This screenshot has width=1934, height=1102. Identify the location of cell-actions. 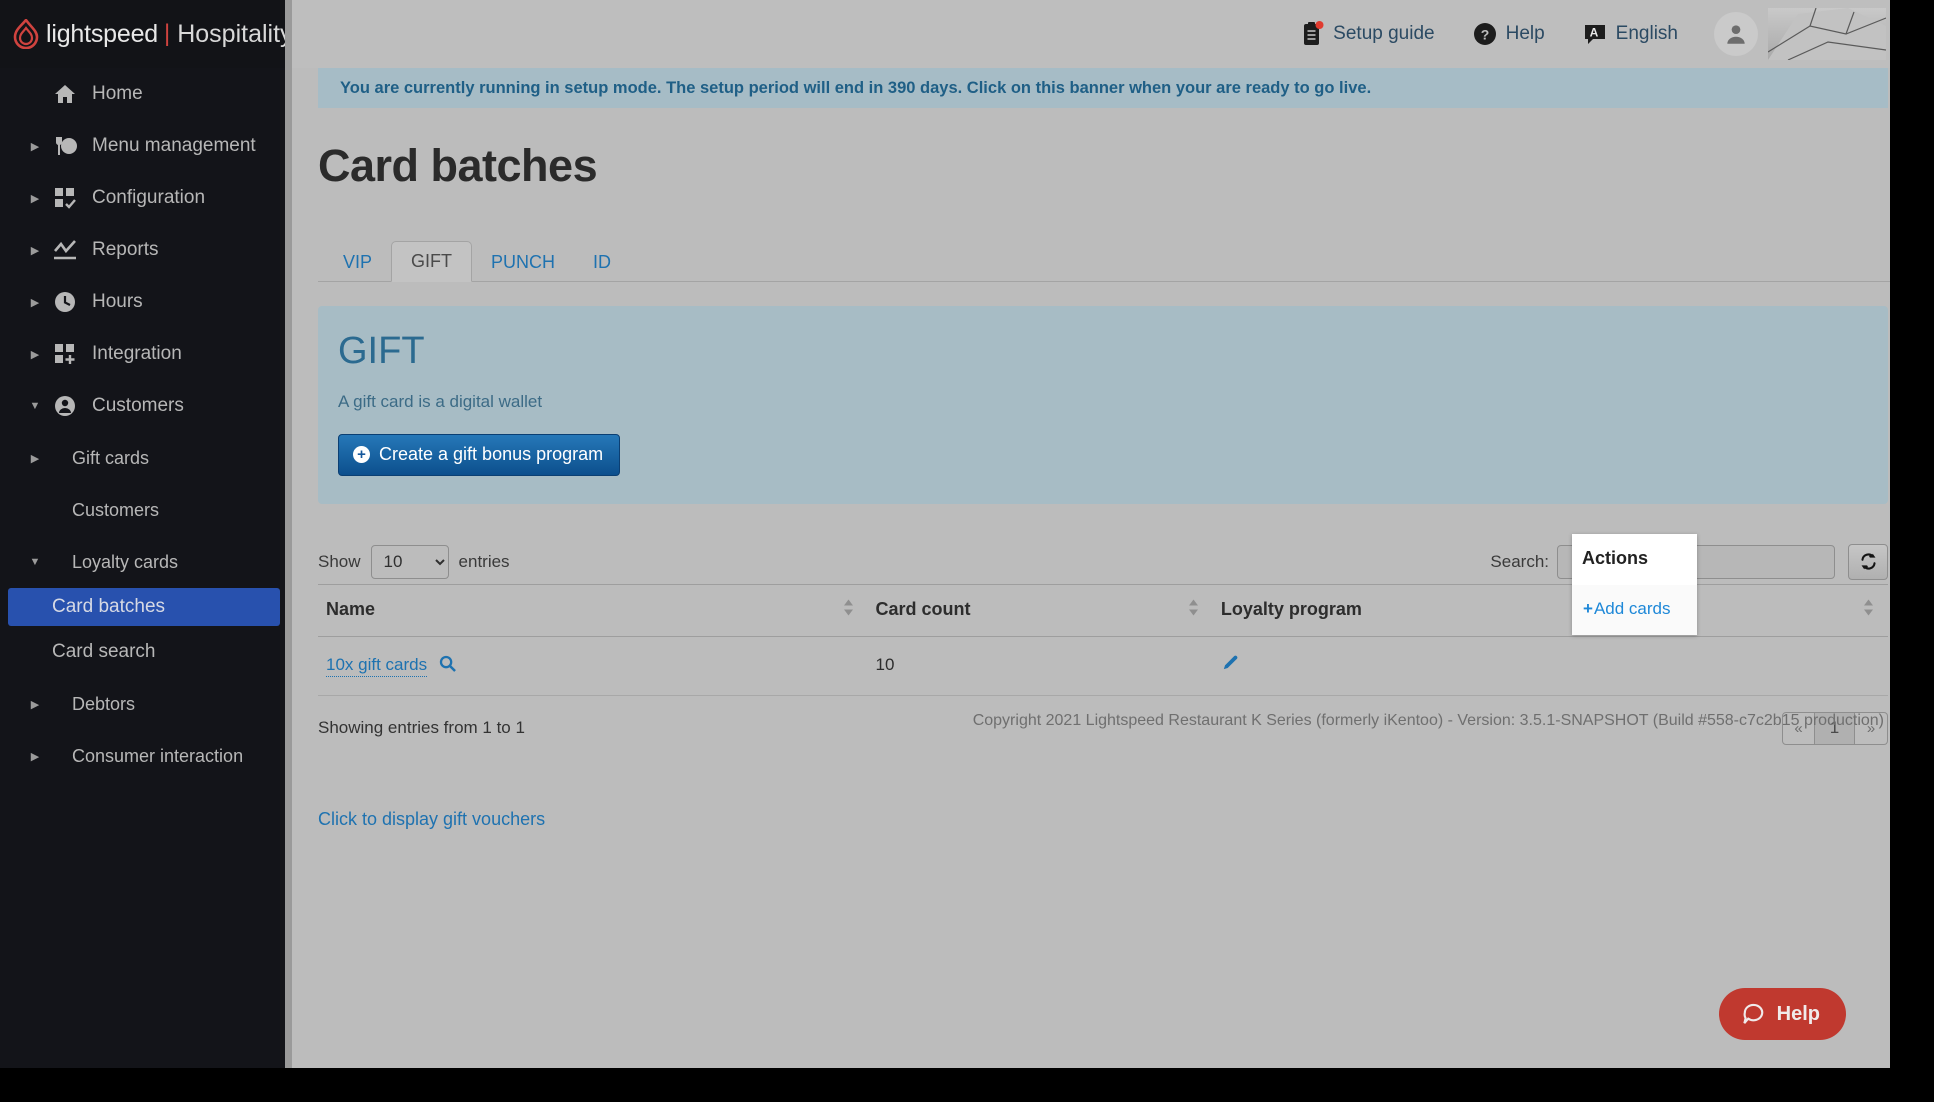
(1730, 666).